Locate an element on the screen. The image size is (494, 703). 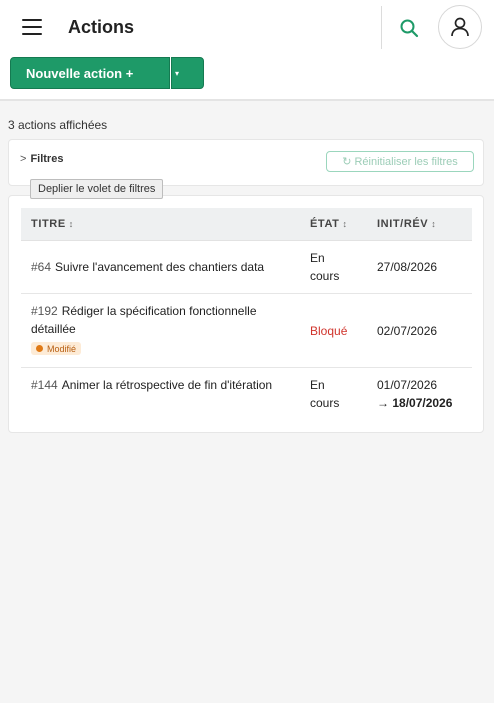
action-ref: #192 is located at coordinates (44, 311).